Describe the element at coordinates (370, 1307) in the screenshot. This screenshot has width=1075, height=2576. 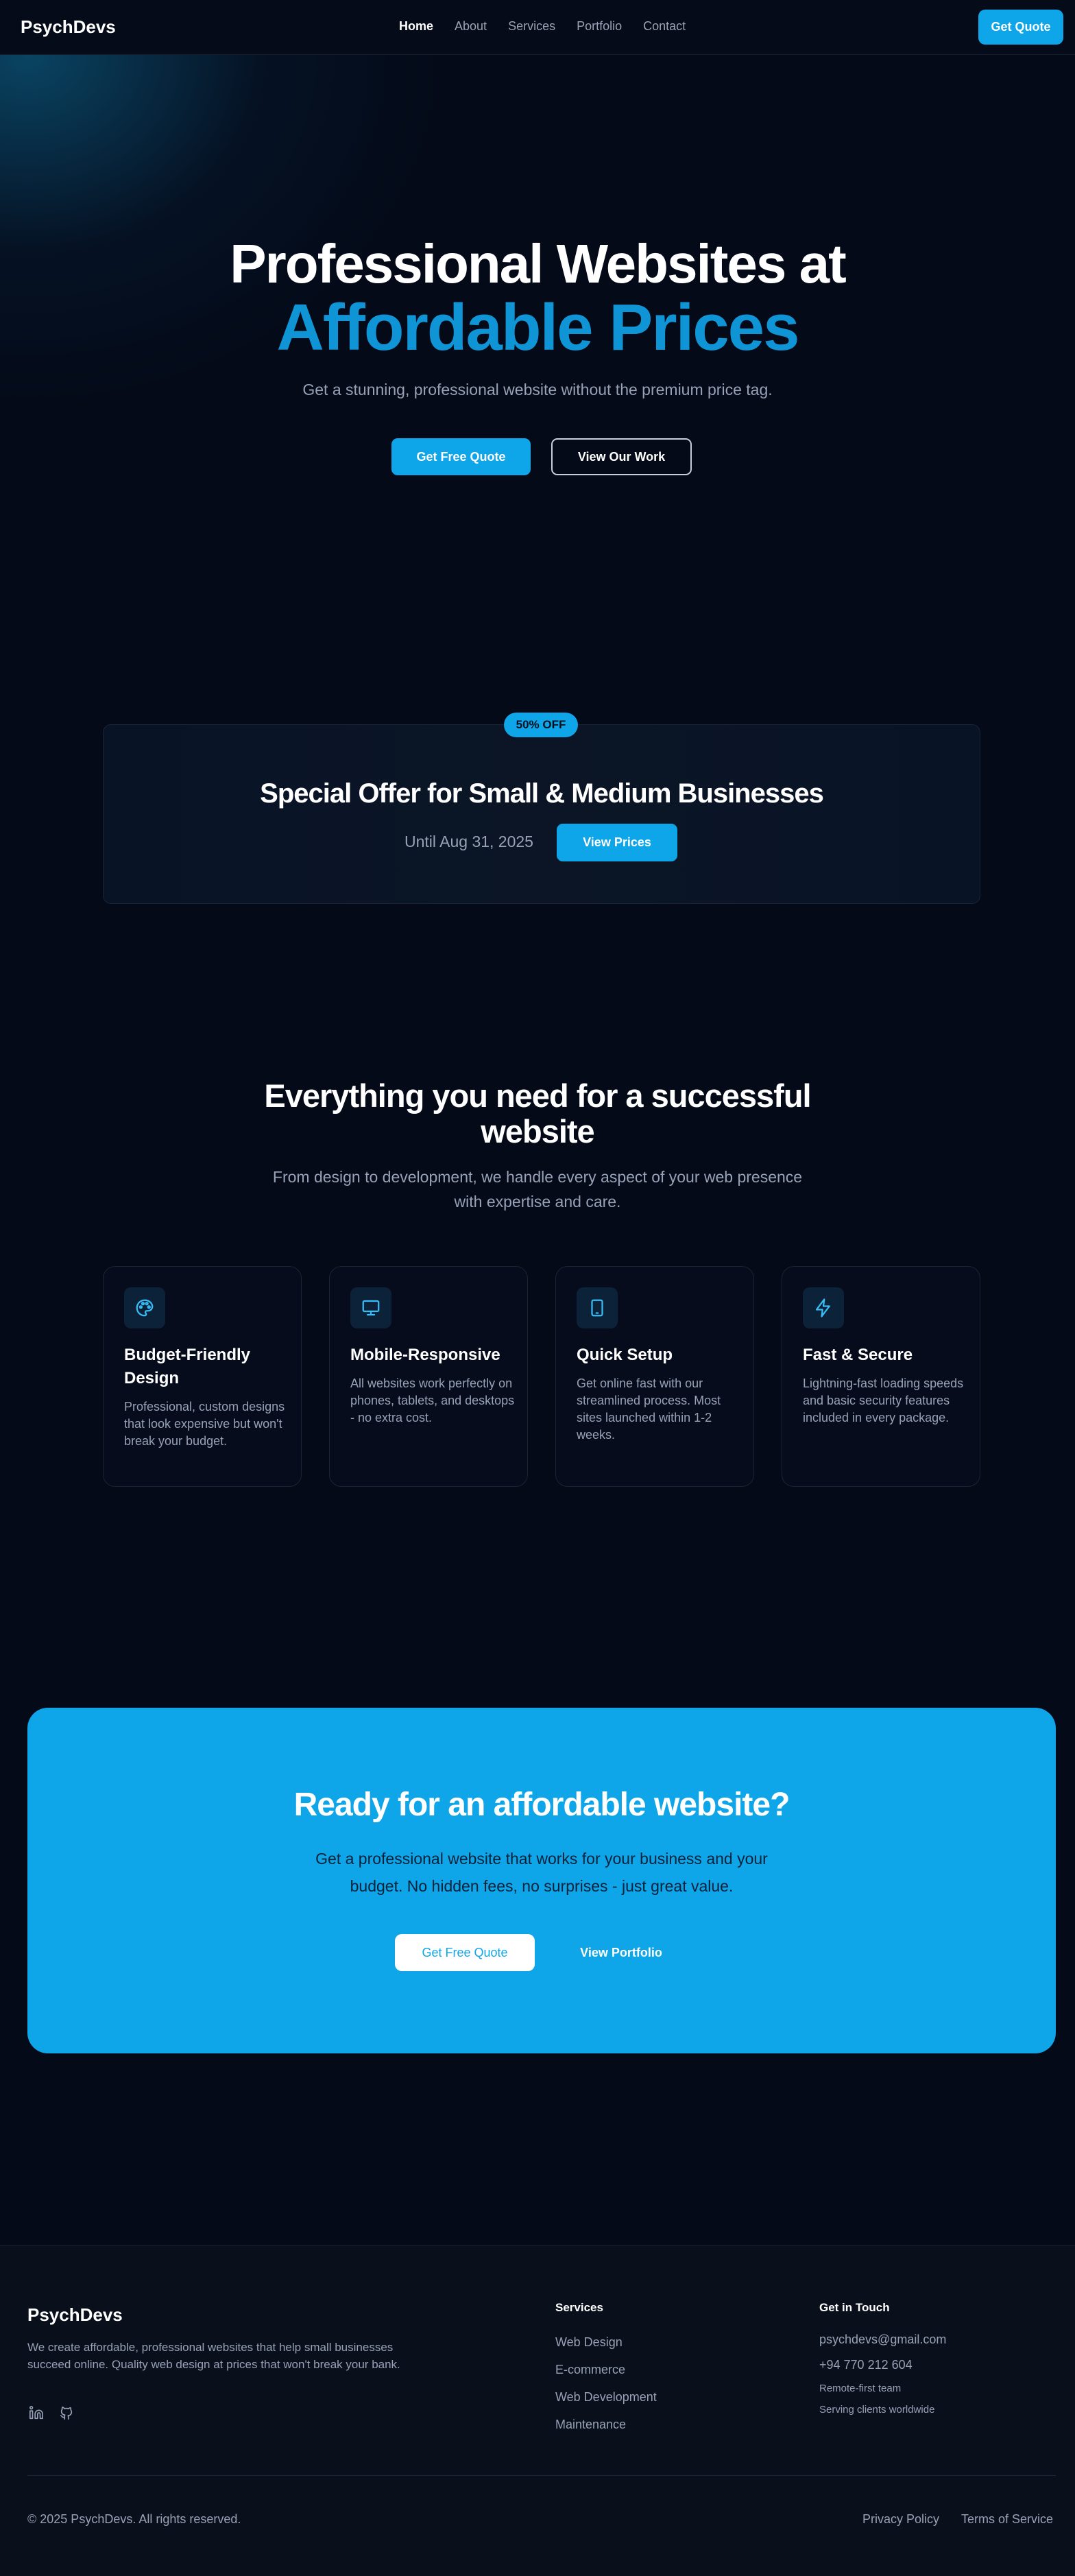
I see `monitor-icon` at that location.